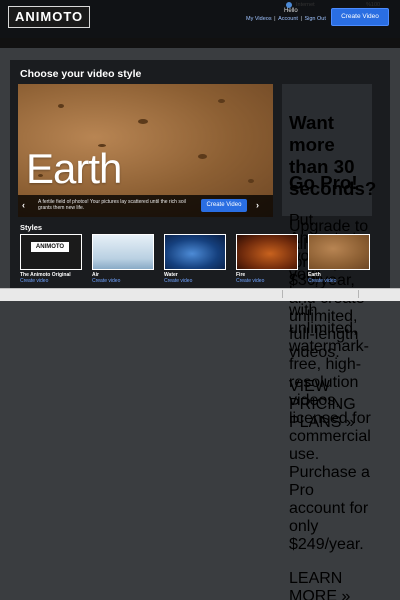 The height and width of the screenshot is (600, 400). I want to click on style-thumbnail-original: ANIMOTO, so click(51, 252).